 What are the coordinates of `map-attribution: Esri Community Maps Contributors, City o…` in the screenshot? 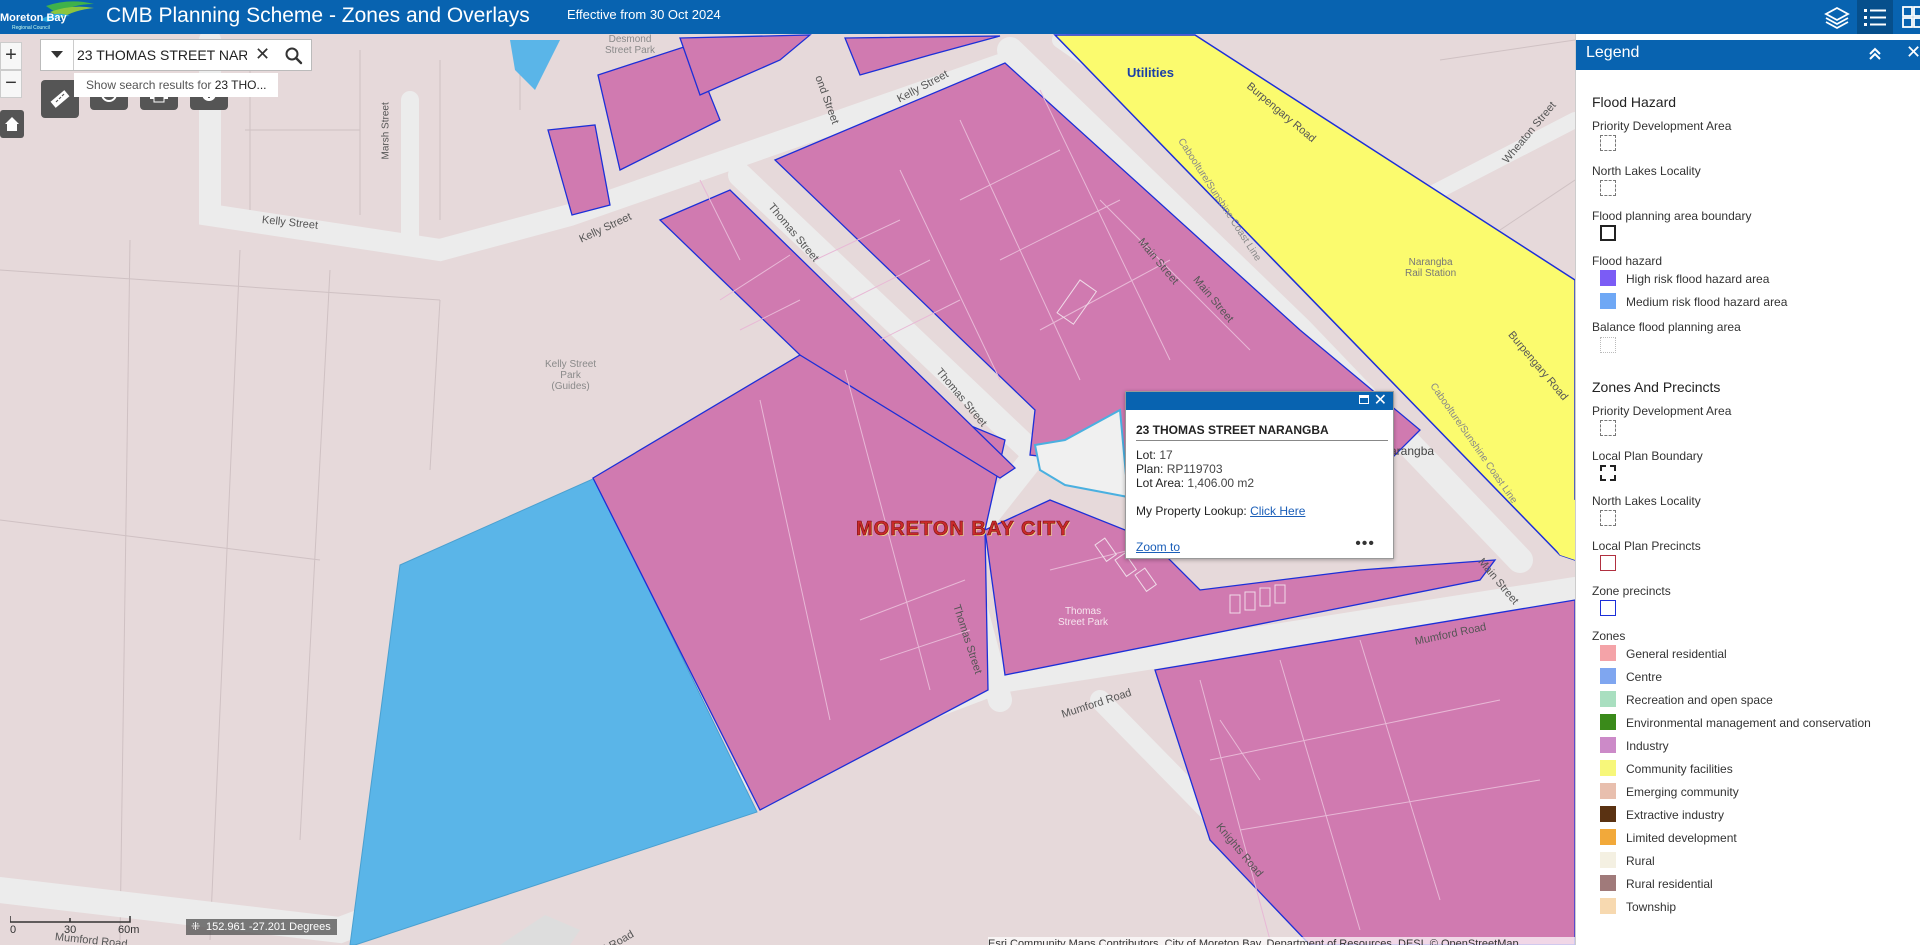 It's located at (1281, 941).